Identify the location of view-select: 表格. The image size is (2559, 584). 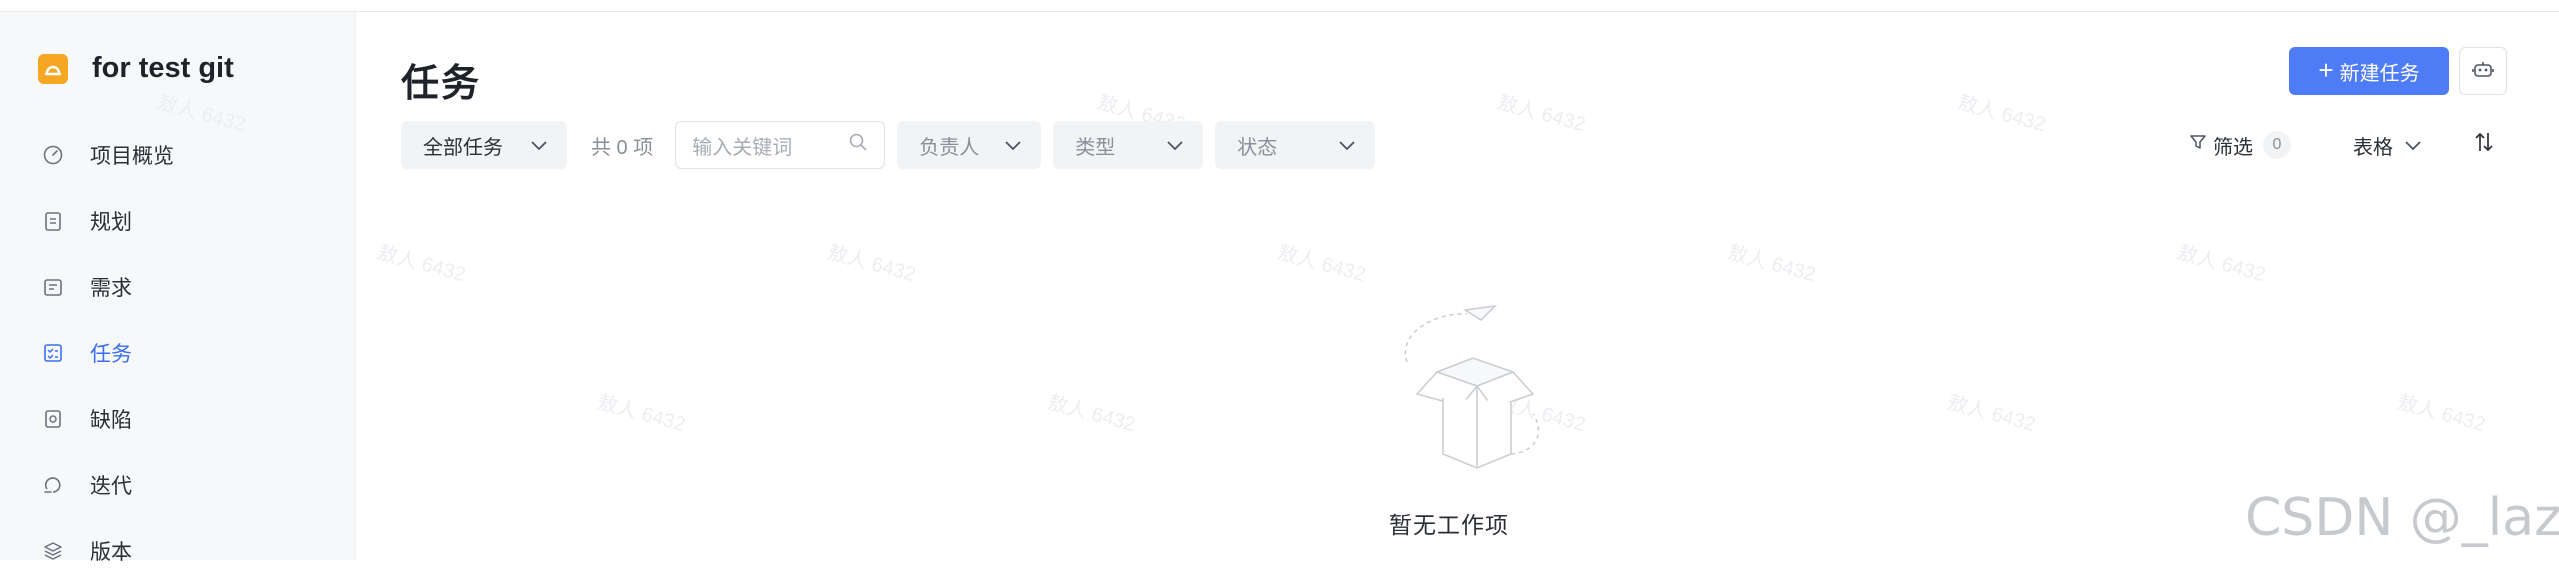
(2387, 145).